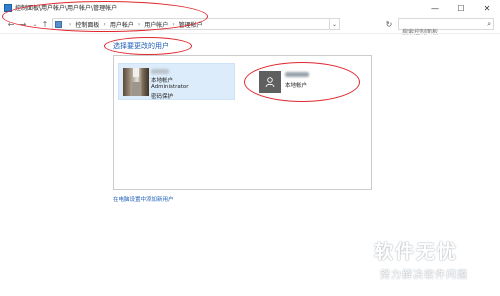 The width and height of the screenshot is (500, 296). What do you see at coordinates (105, 16) in the screenshot?
I see `annotation-ellipse-title` at bounding box center [105, 16].